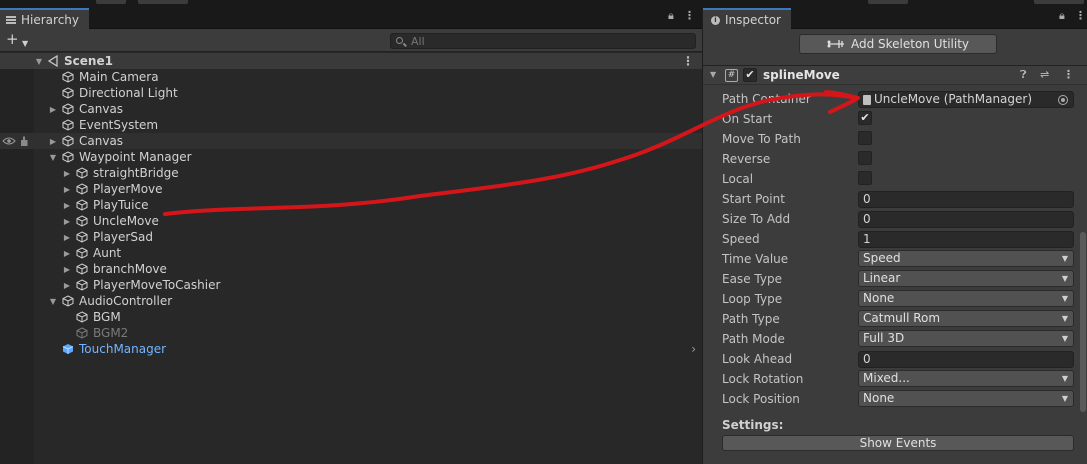 The width and height of the screenshot is (1087, 464). What do you see at coordinates (101, 141) in the screenshot?
I see `tree-item-label: Canvas` at bounding box center [101, 141].